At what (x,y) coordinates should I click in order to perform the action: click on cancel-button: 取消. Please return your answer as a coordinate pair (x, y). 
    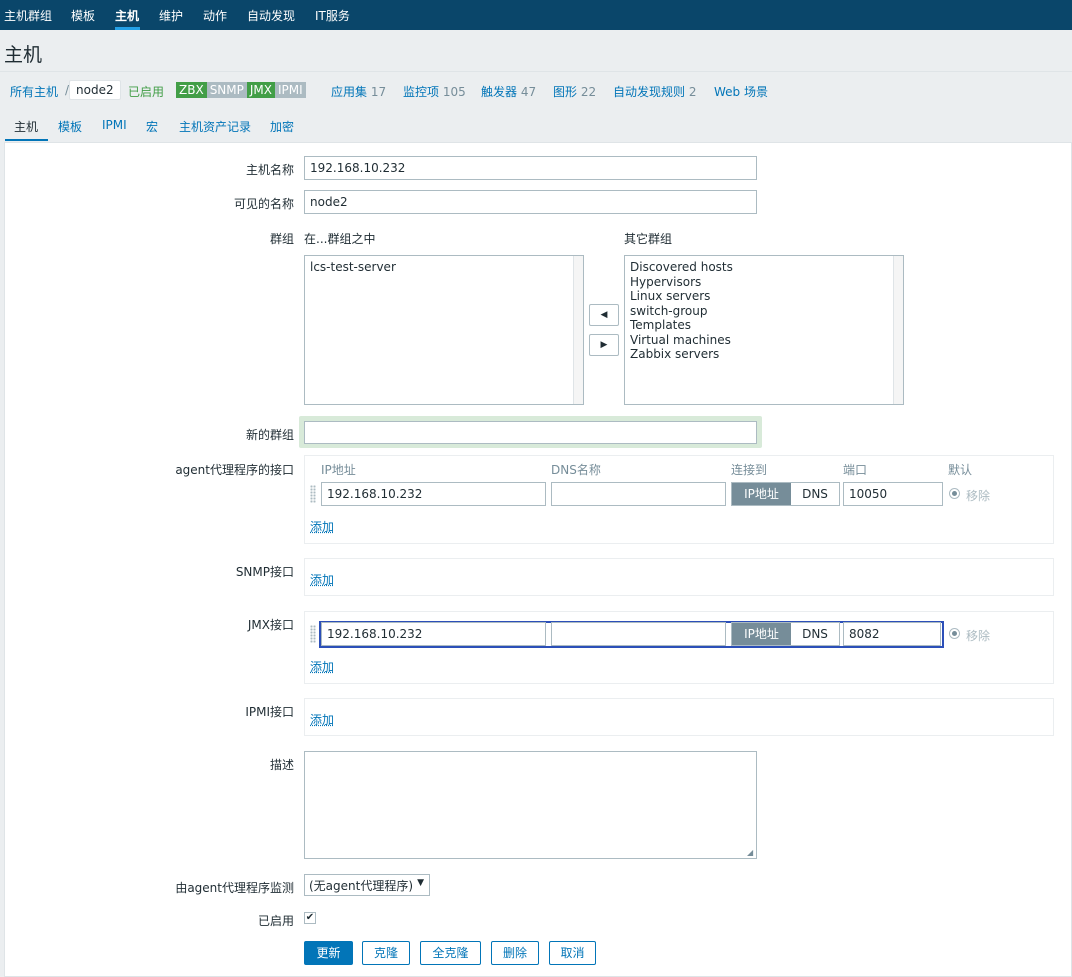
    Looking at the image, I should click on (572, 953).